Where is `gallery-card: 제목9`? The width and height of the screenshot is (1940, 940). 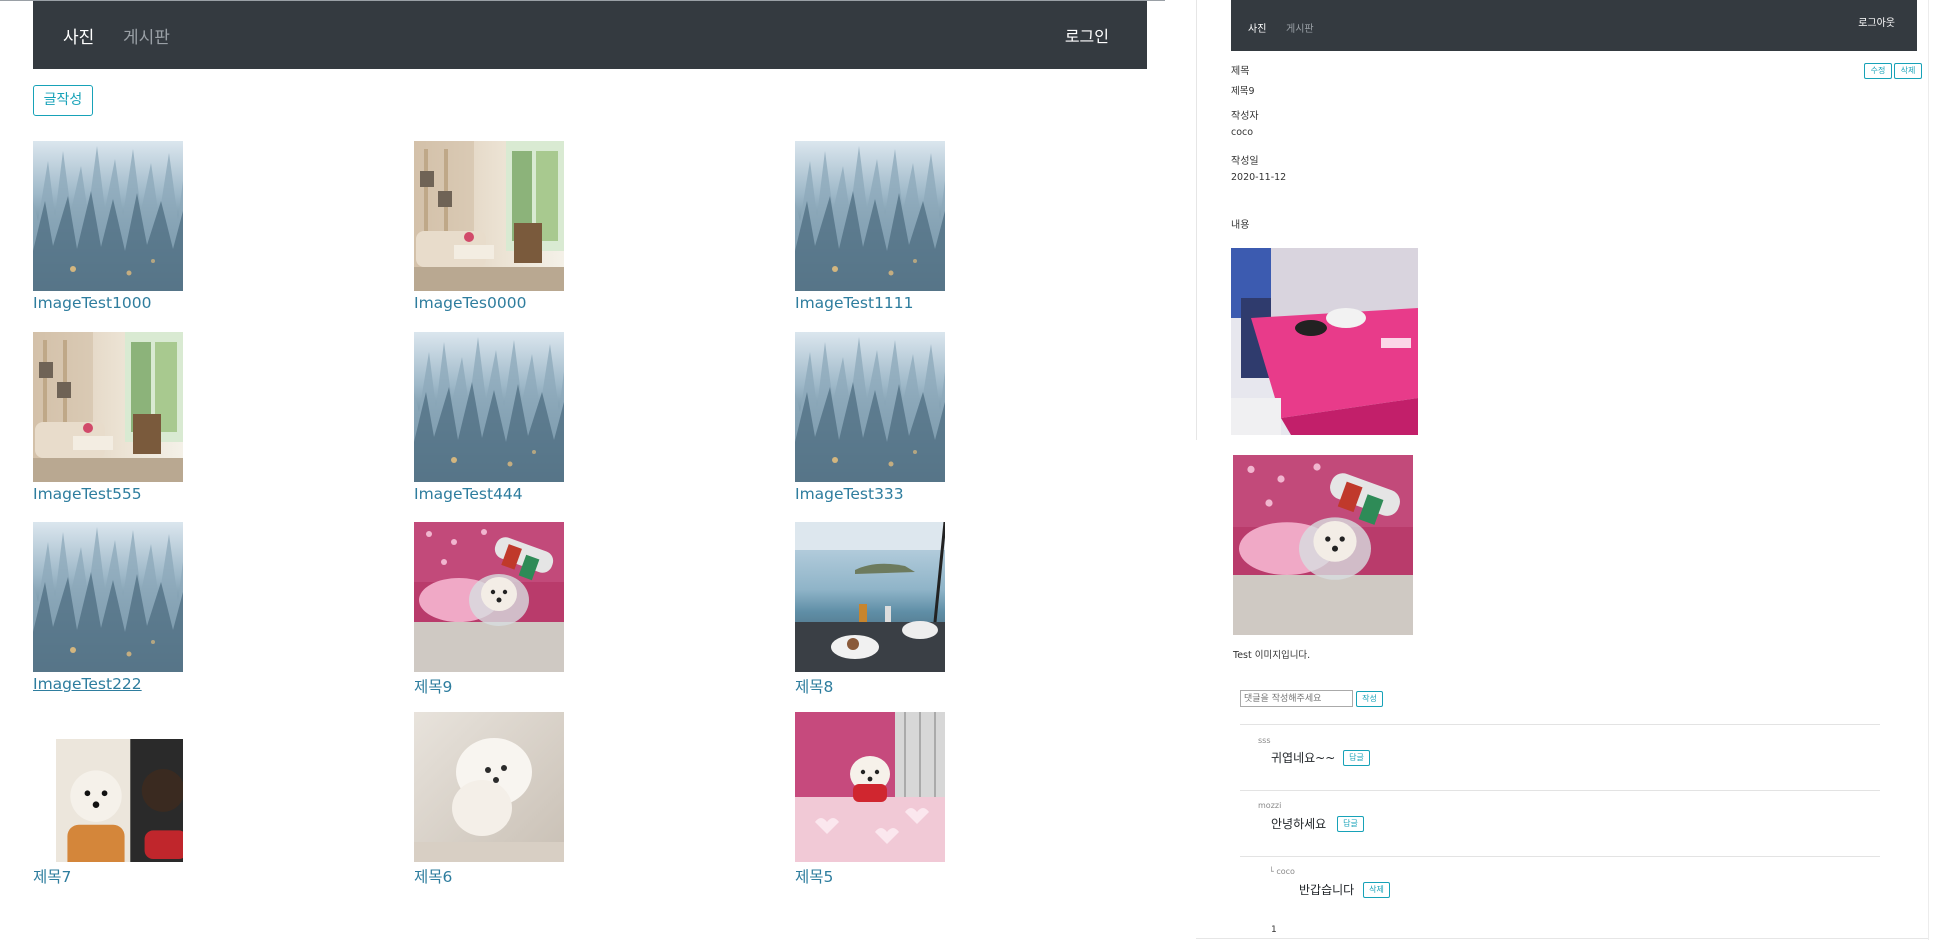 gallery-card: 제목9 is located at coordinates (564, 614).